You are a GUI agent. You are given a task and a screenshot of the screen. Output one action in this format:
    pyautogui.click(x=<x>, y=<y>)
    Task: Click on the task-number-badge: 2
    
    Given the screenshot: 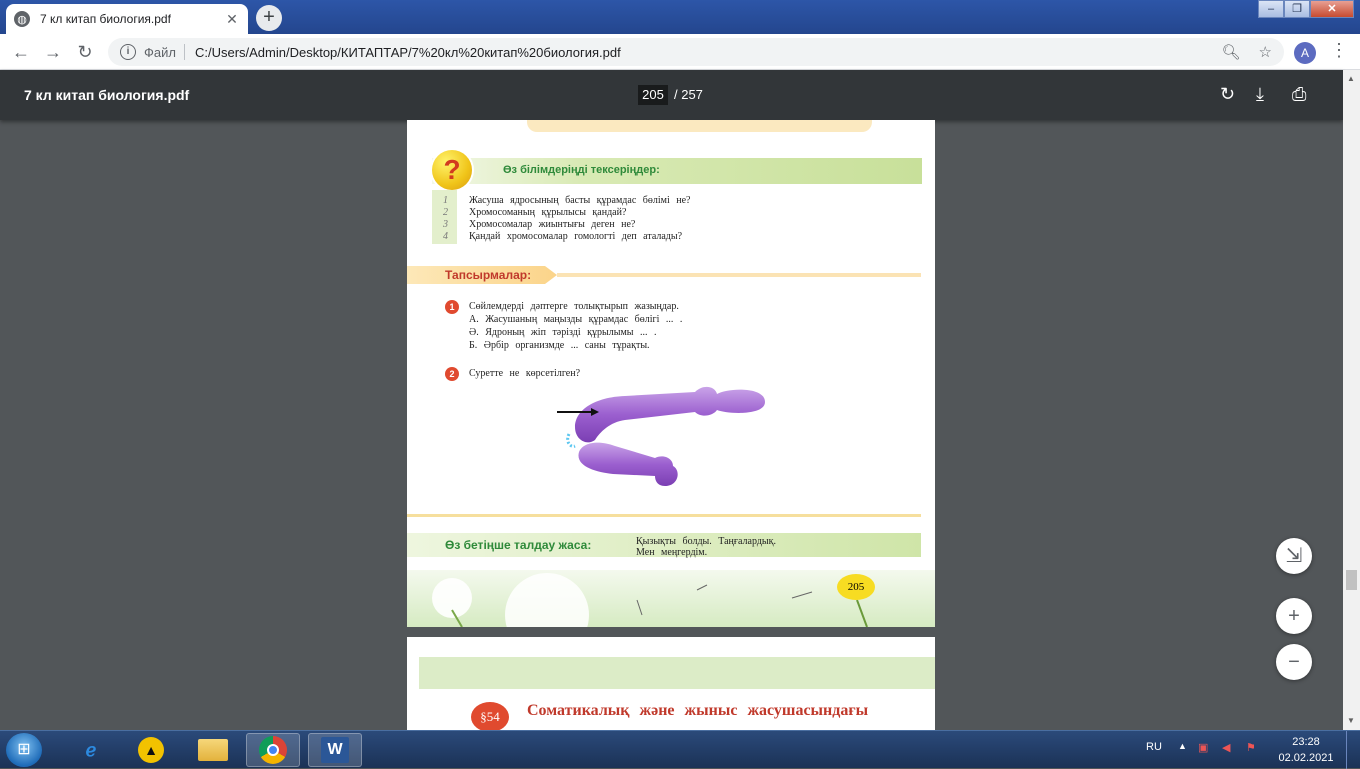 What is the action you would take?
    pyautogui.click(x=452, y=374)
    